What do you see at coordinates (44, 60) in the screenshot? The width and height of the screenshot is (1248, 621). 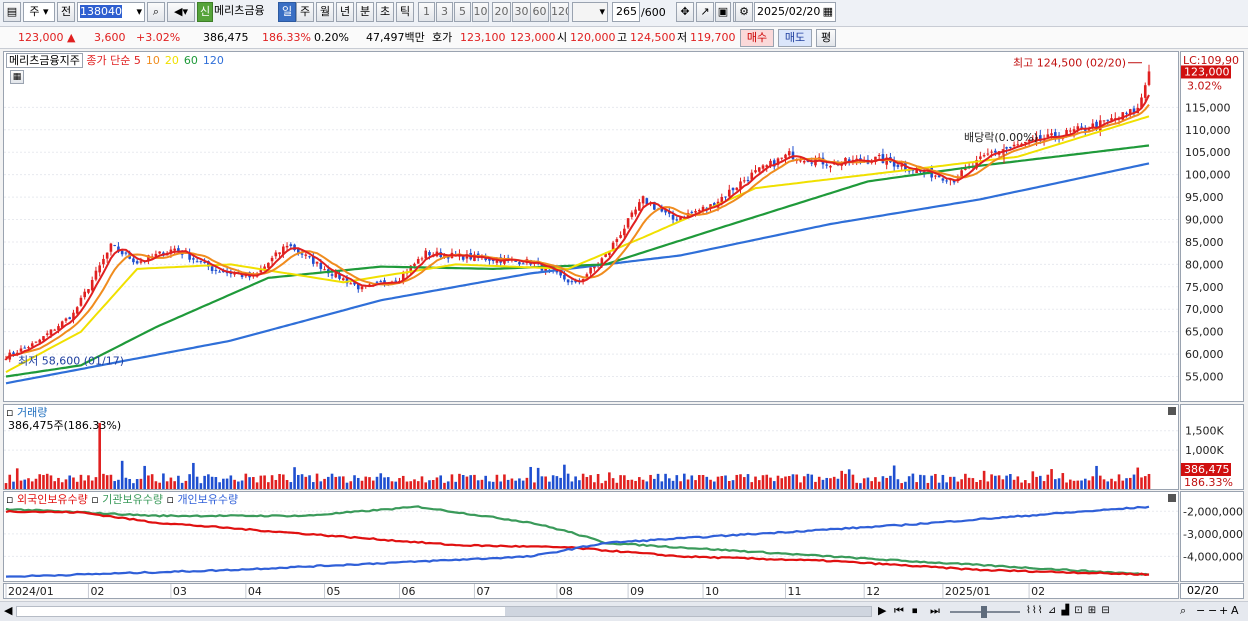 I see `stock-legend: 메리츠금융지주` at bounding box center [44, 60].